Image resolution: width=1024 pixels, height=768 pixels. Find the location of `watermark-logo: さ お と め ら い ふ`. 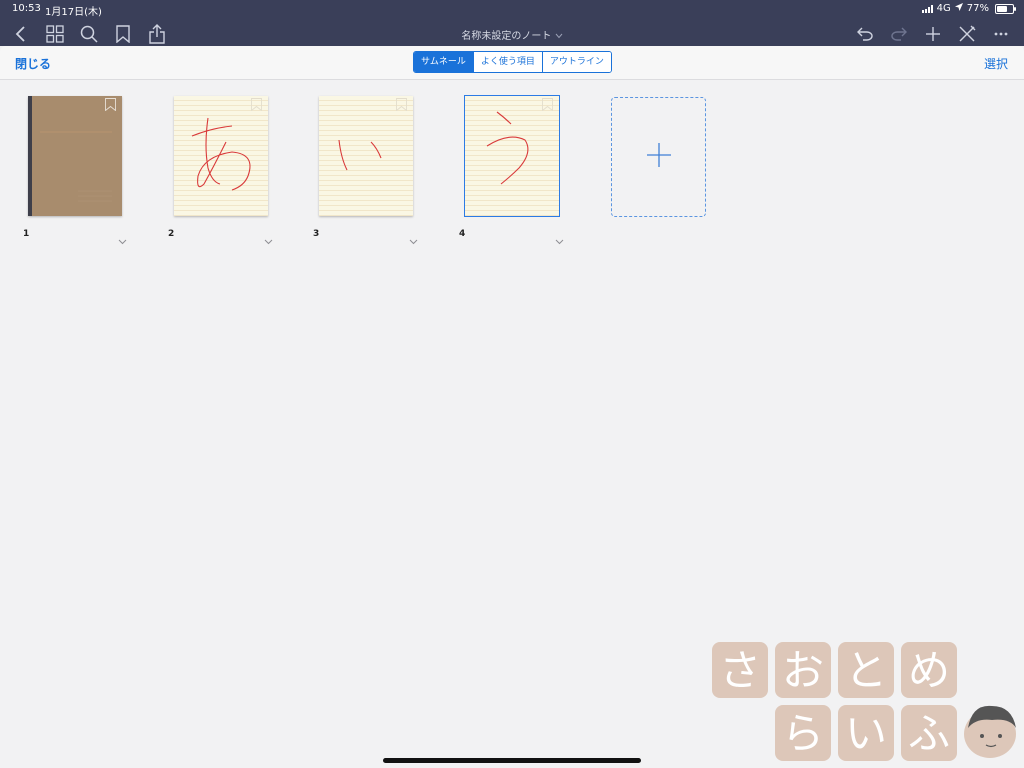

watermark-logo: さ お と め ら い ふ is located at coordinates (866, 704).